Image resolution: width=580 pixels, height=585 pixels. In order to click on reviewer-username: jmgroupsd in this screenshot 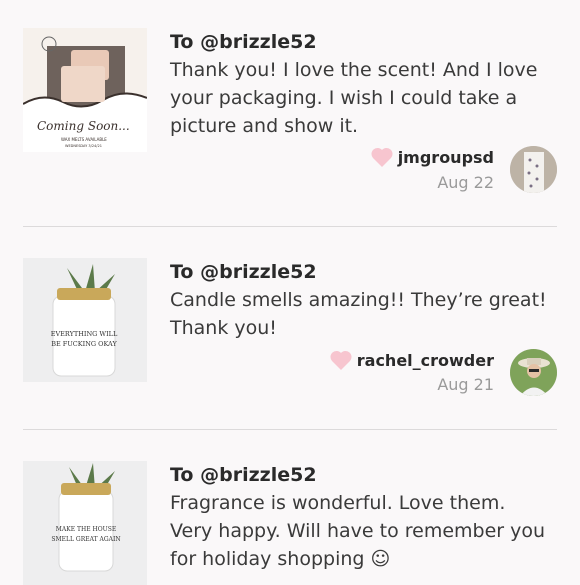, I will do `click(446, 157)`.